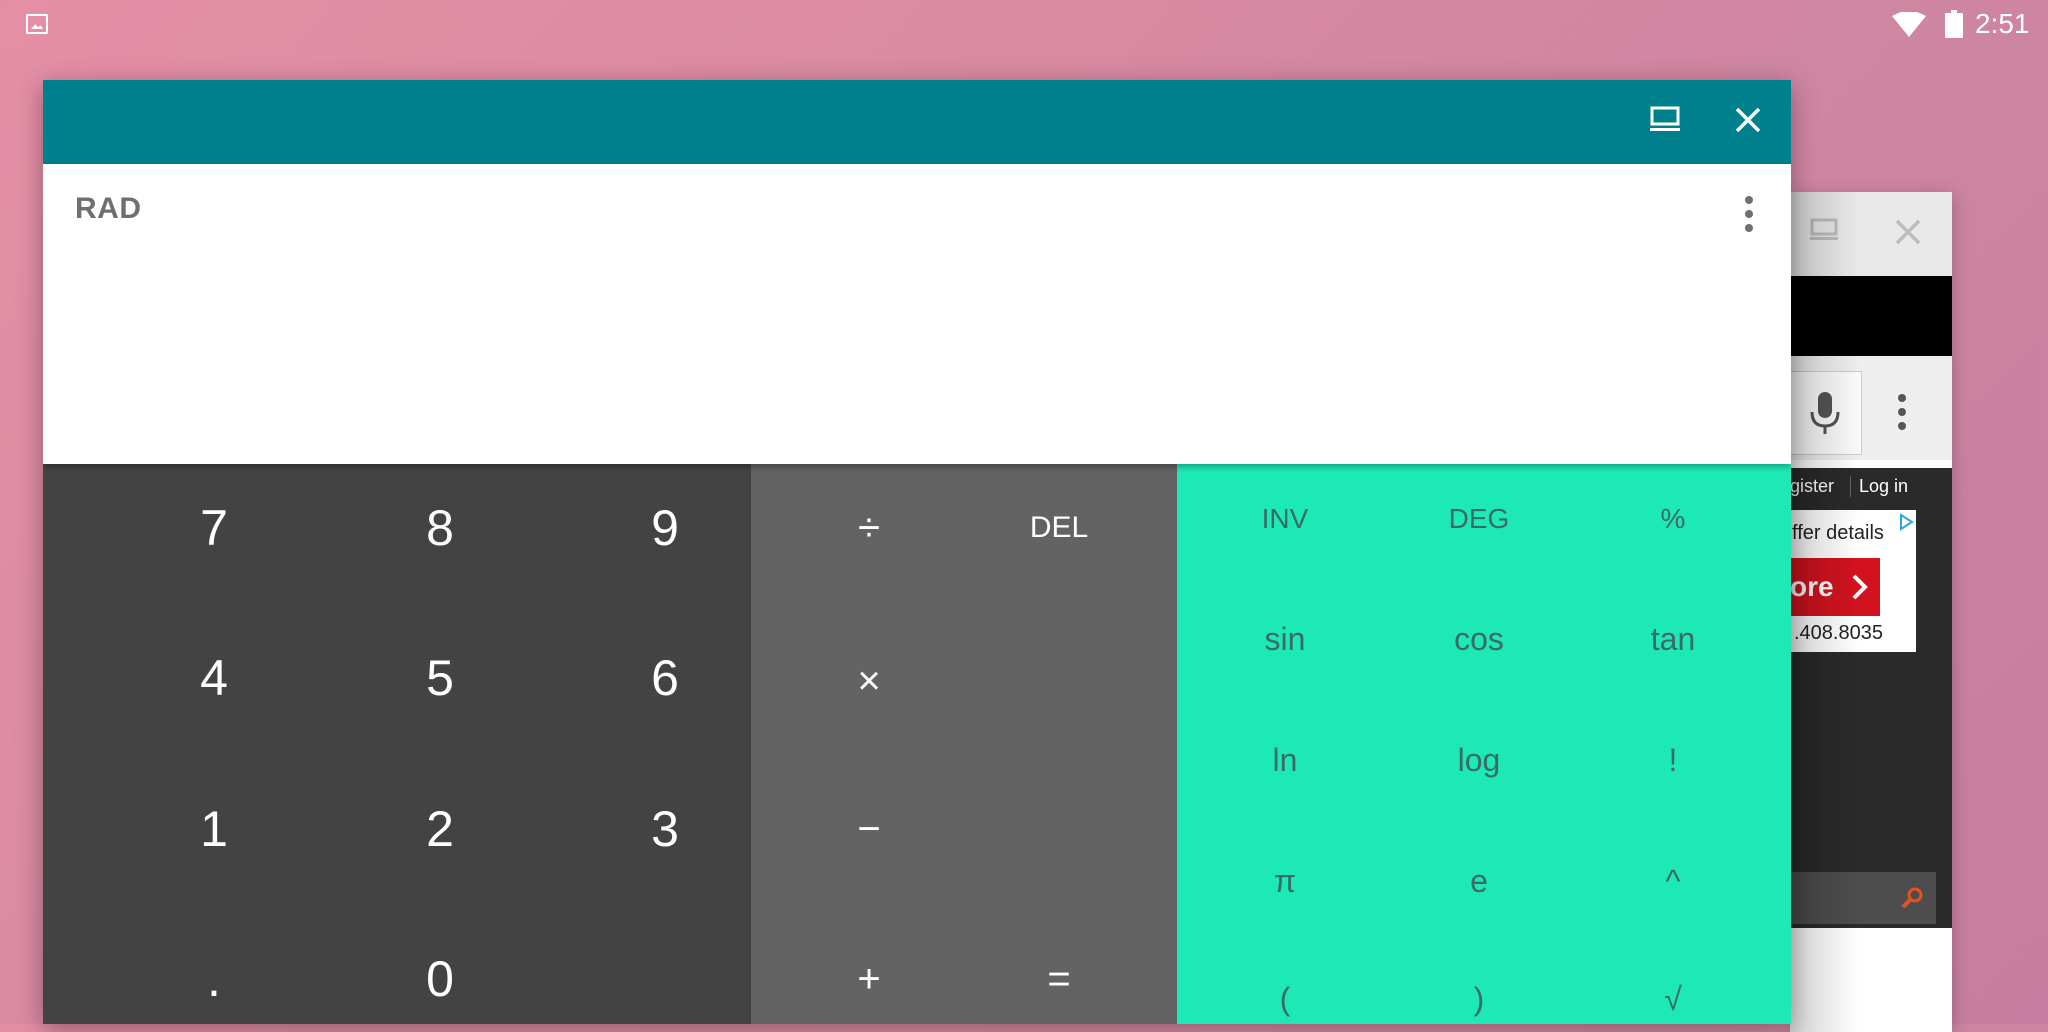 The height and width of the screenshot is (1032, 2048). Describe the element at coordinates (1838, 633) in the screenshot. I see `ad-phone-text: .408.8035` at that location.